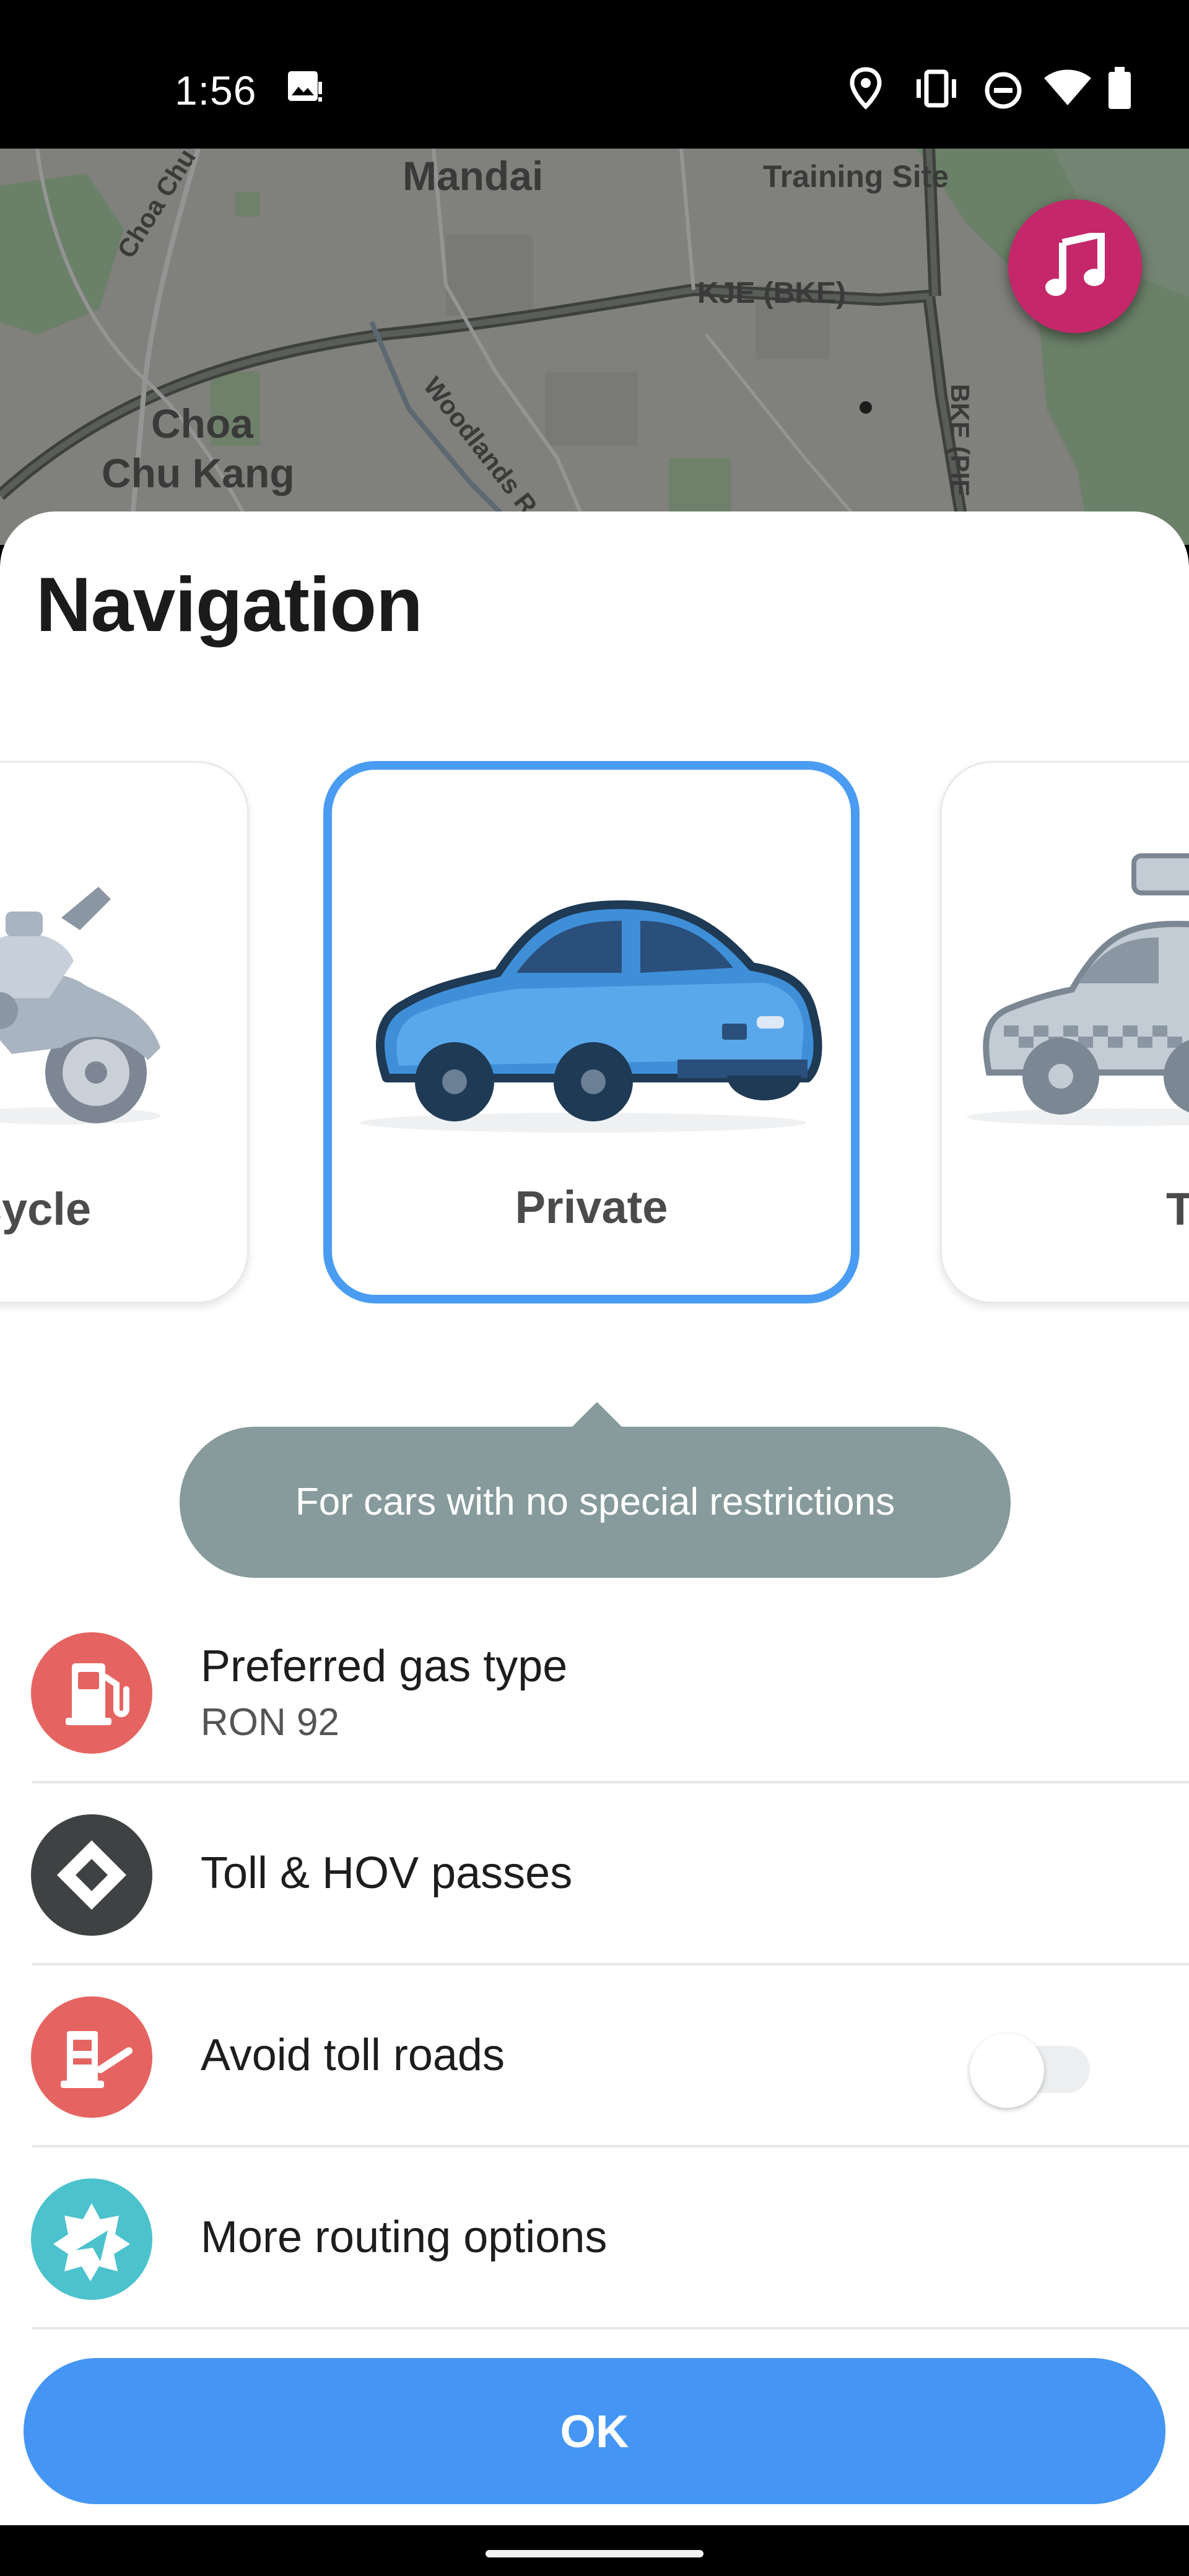 The image size is (1189, 2576). What do you see at coordinates (198, 473) in the screenshot?
I see `map-label-chu-kang: Chu Kang` at bounding box center [198, 473].